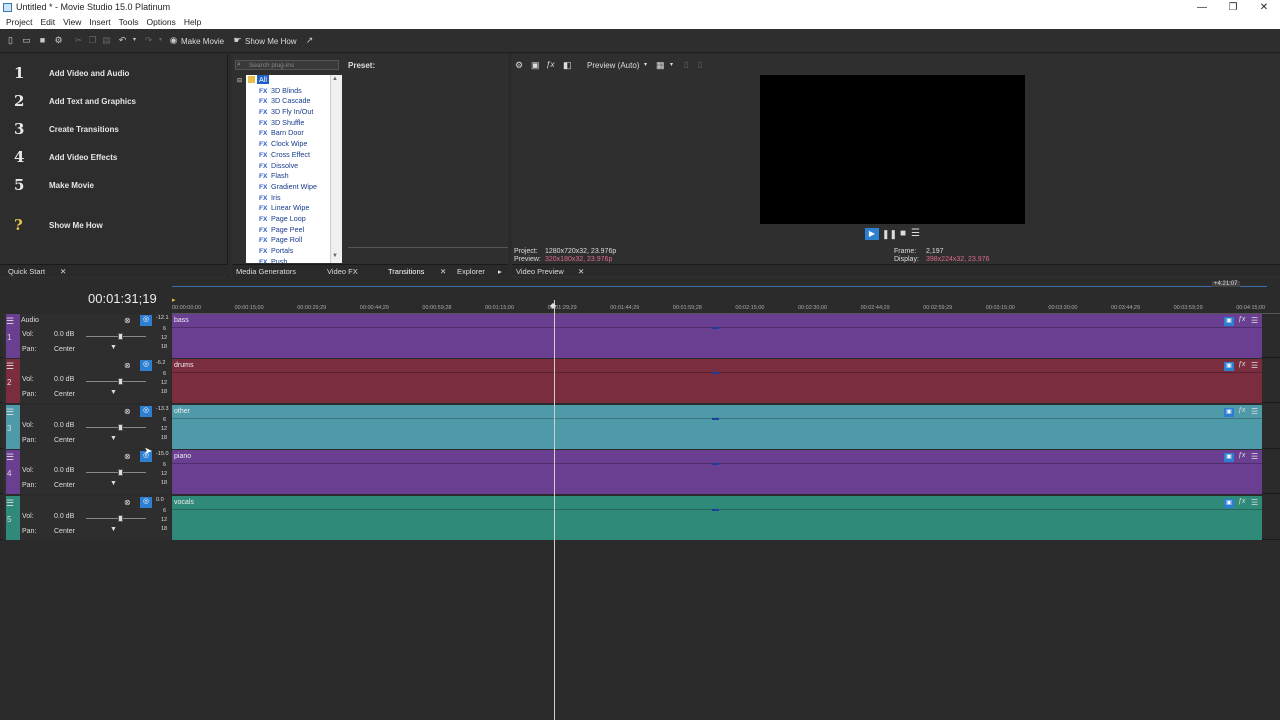 Image resolution: width=1280 pixels, height=720 pixels. I want to click on track-header: ☰ 1 Audio ⊗ ◎ Vol: 0.0 dB Pan: Center ▼ -12.1 6 12 18, so click(87, 336).